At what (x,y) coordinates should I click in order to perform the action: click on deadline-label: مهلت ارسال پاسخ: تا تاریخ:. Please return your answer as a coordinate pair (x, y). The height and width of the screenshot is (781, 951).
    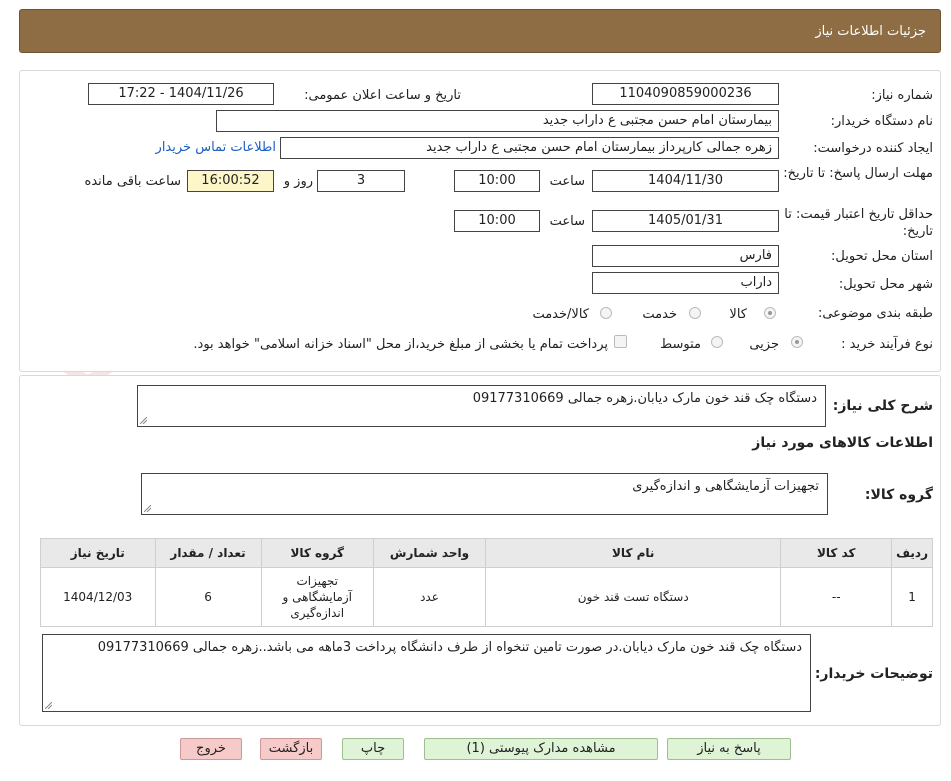
    Looking at the image, I should click on (858, 173).